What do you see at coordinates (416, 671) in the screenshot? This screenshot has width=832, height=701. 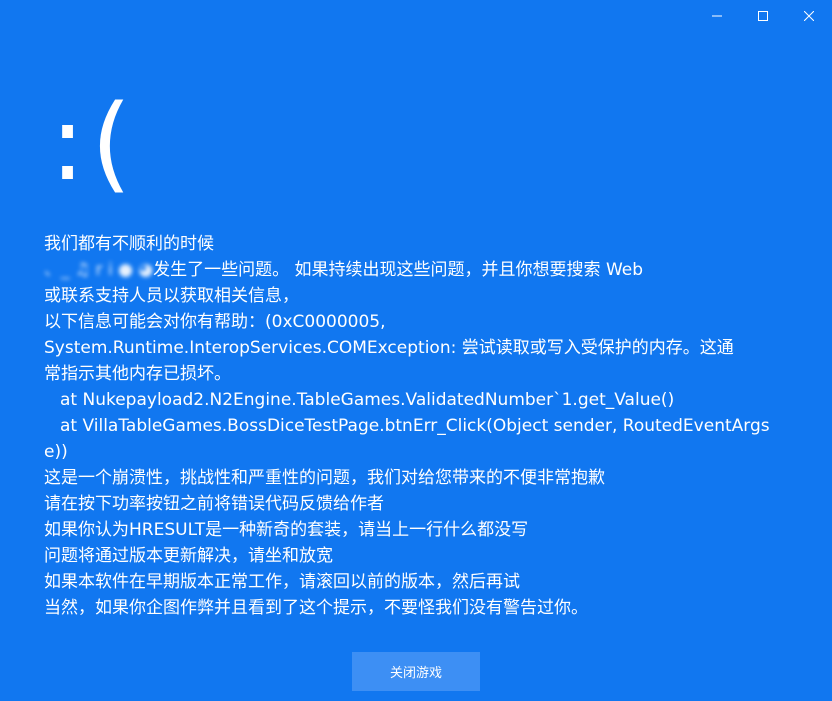 I see `close-game-button: 关闭游戏` at bounding box center [416, 671].